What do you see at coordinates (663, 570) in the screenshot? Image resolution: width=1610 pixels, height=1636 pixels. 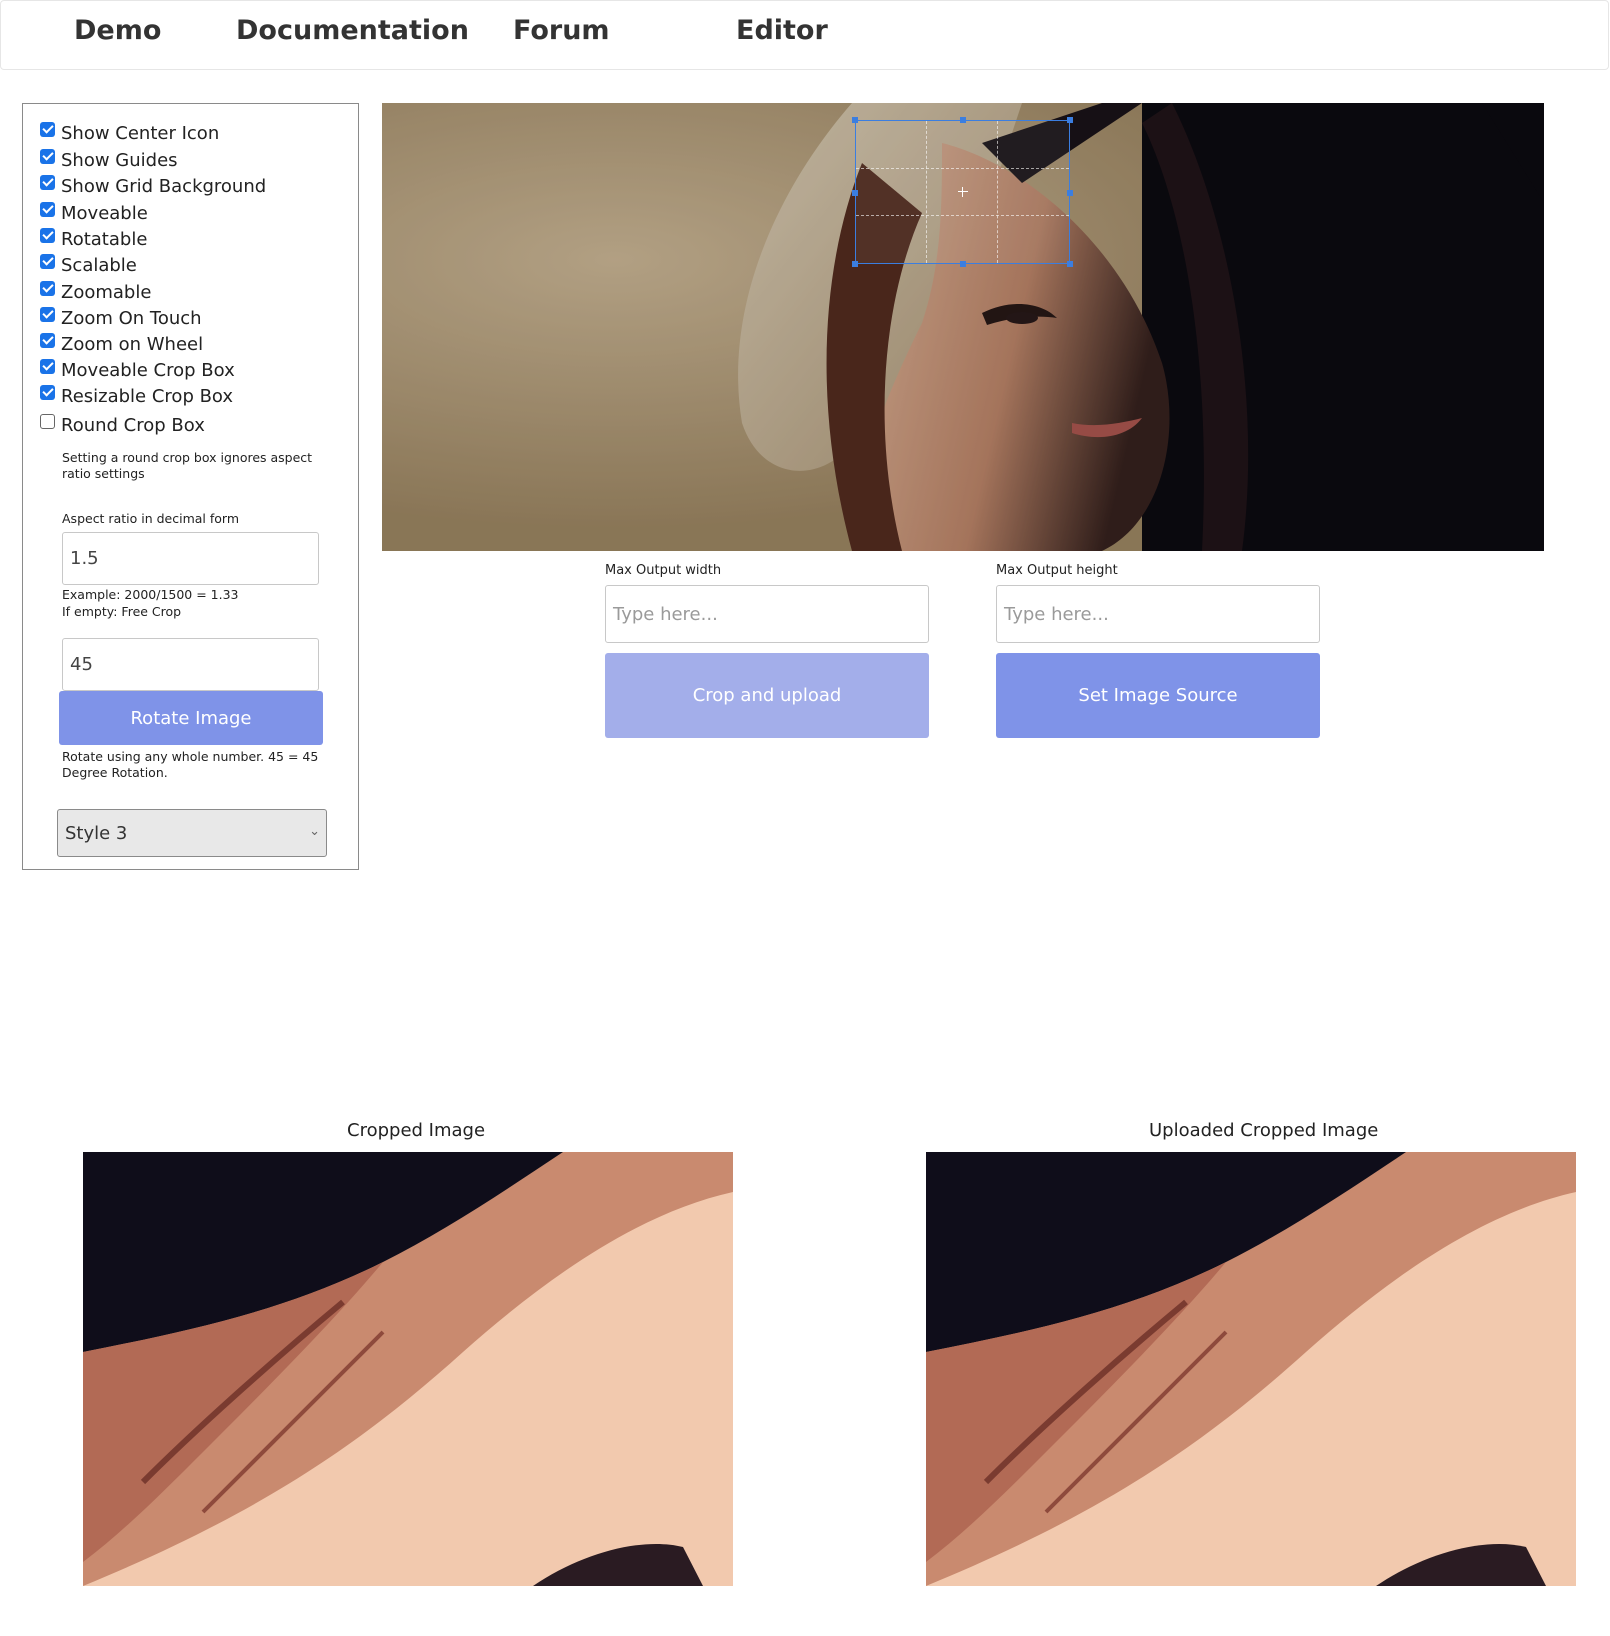 I see `max-width-label: Max Output width` at bounding box center [663, 570].